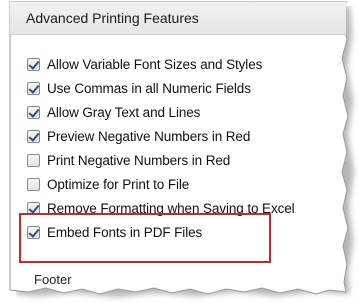 The image size is (358, 302). I want to click on section-header: Advanced Printing Features, so click(178, 18).